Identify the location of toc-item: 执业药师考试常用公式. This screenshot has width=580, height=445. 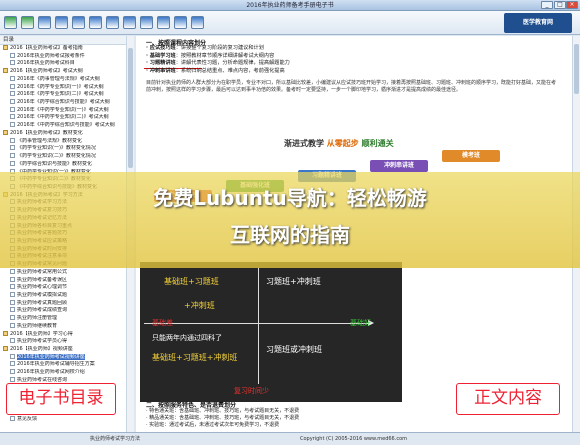
(66, 272).